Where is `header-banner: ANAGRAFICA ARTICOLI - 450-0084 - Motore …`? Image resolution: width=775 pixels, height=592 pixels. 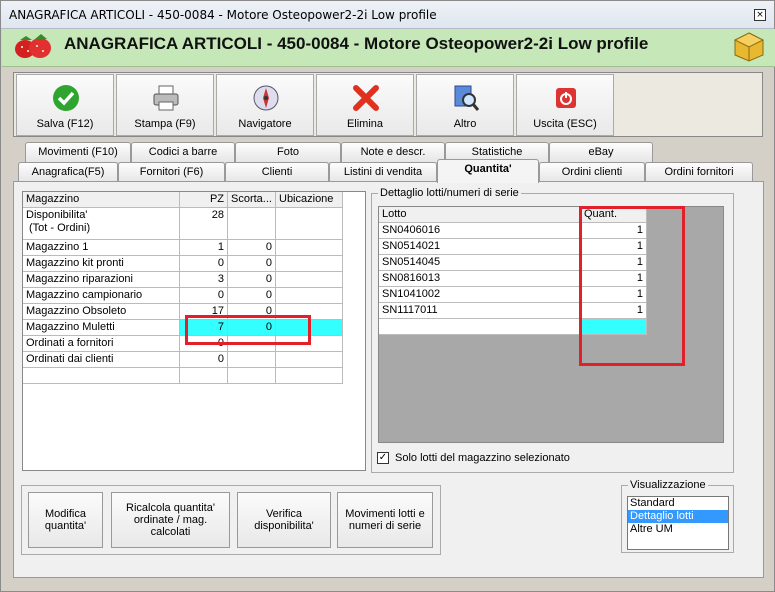
header-banner: ANAGRAFICA ARTICOLI - 450-0084 - Motore … is located at coordinates (388, 48).